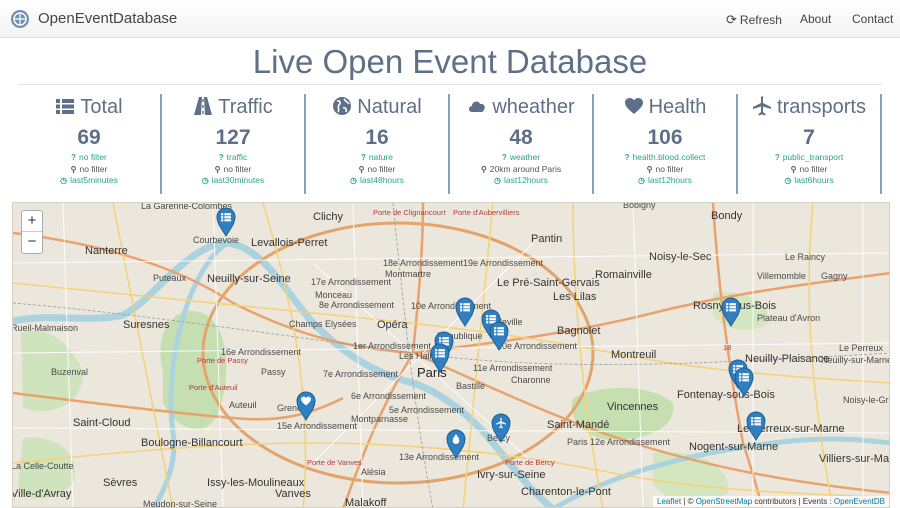  Describe the element at coordinates (724, 501) in the screenshot. I see `osm-link: OpenStreetMap` at that location.